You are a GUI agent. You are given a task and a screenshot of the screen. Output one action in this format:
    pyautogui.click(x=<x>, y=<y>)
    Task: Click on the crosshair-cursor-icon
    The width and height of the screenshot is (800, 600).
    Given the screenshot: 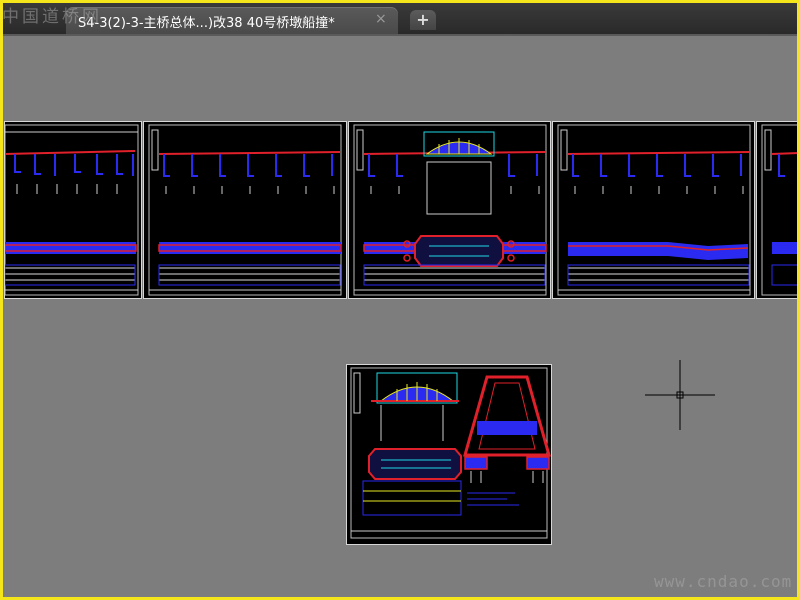 What is the action you would take?
    pyautogui.click(x=680, y=395)
    